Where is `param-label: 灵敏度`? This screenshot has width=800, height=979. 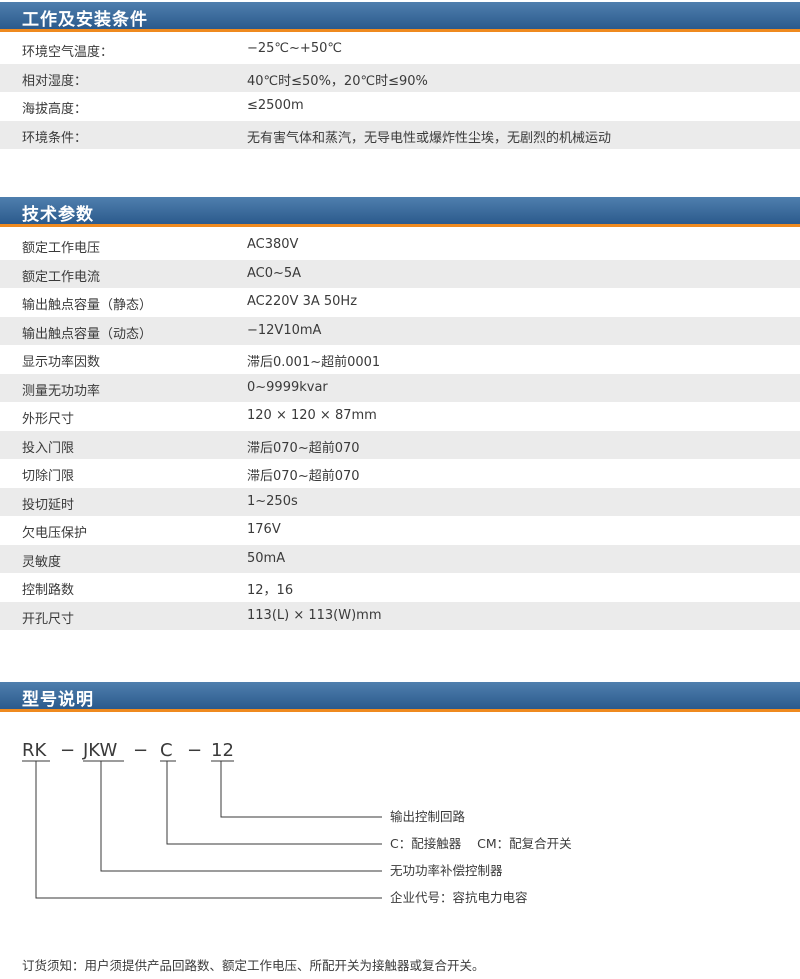
param-label: 灵敏度 is located at coordinates (42, 562).